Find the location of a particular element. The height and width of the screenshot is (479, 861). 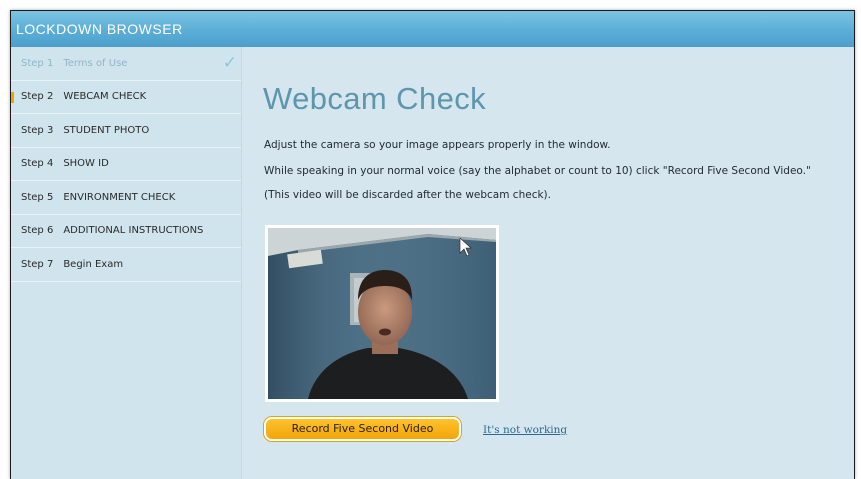

step-item-student-photo: Step 3 STUDENT PHOTO is located at coordinates (126, 131).